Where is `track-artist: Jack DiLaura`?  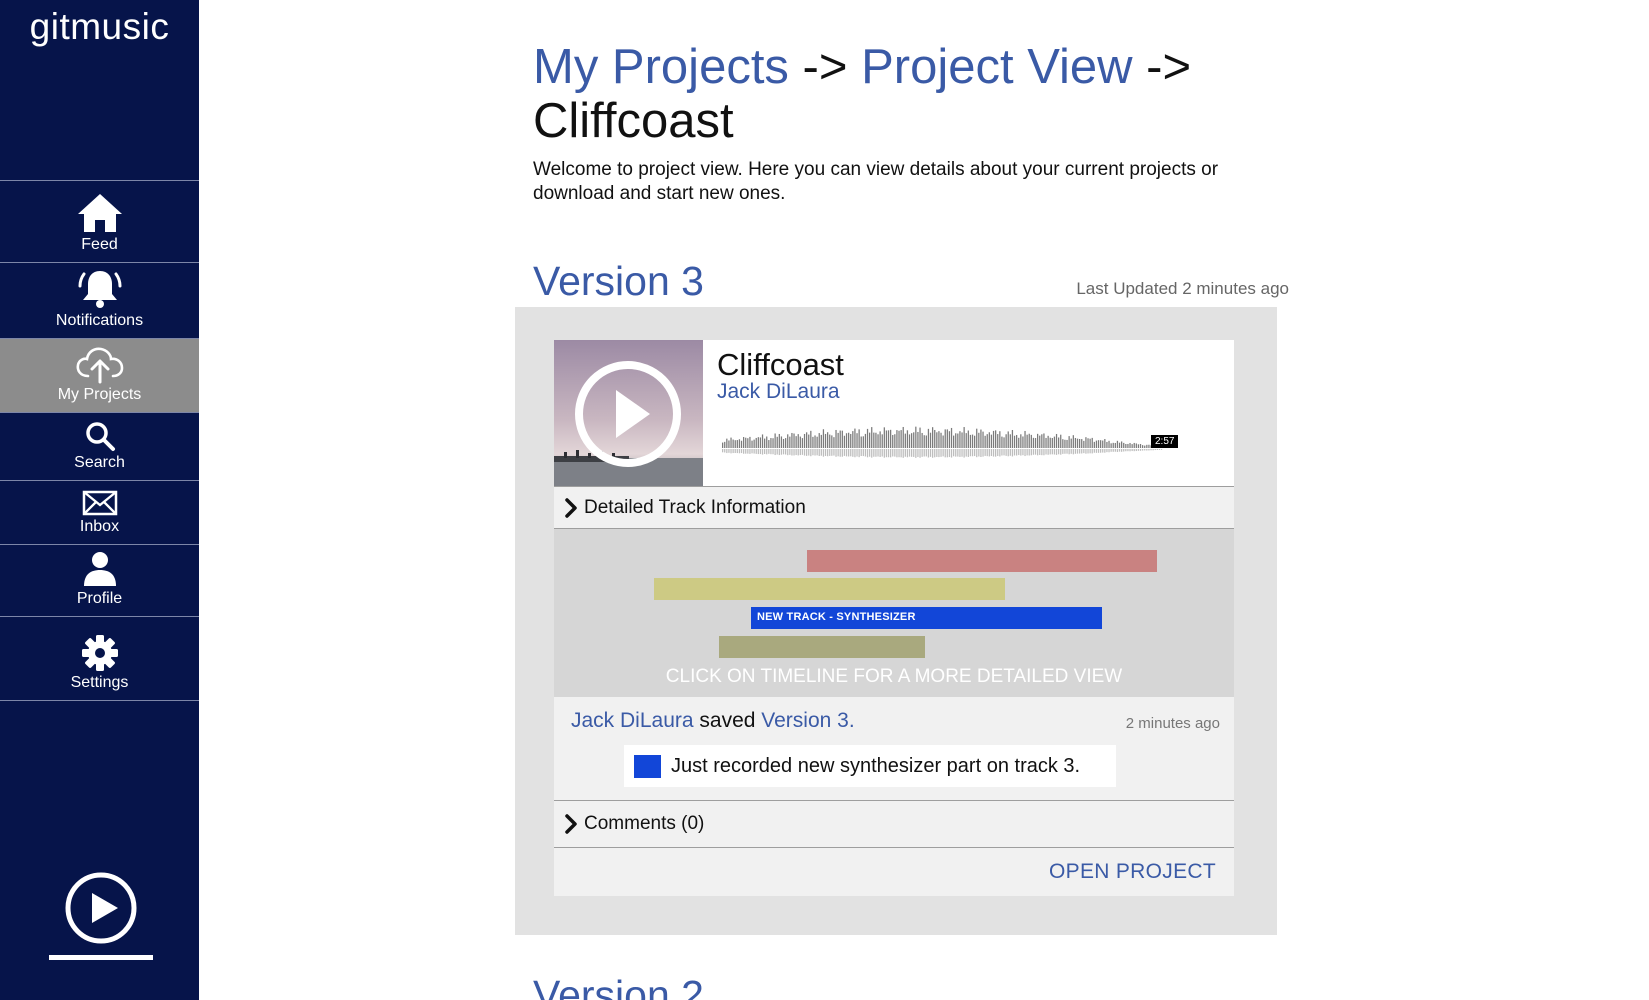
track-artist: Jack DiLaura is located at coordinates (778, 392).